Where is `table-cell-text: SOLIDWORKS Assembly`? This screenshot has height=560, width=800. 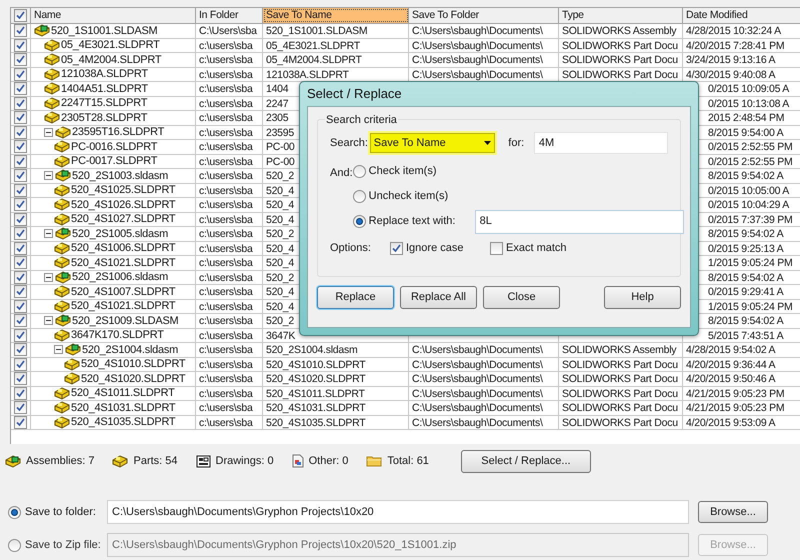
table-cell-text: SOLIDWORKS Assembly is located at coordinates (618, 349).